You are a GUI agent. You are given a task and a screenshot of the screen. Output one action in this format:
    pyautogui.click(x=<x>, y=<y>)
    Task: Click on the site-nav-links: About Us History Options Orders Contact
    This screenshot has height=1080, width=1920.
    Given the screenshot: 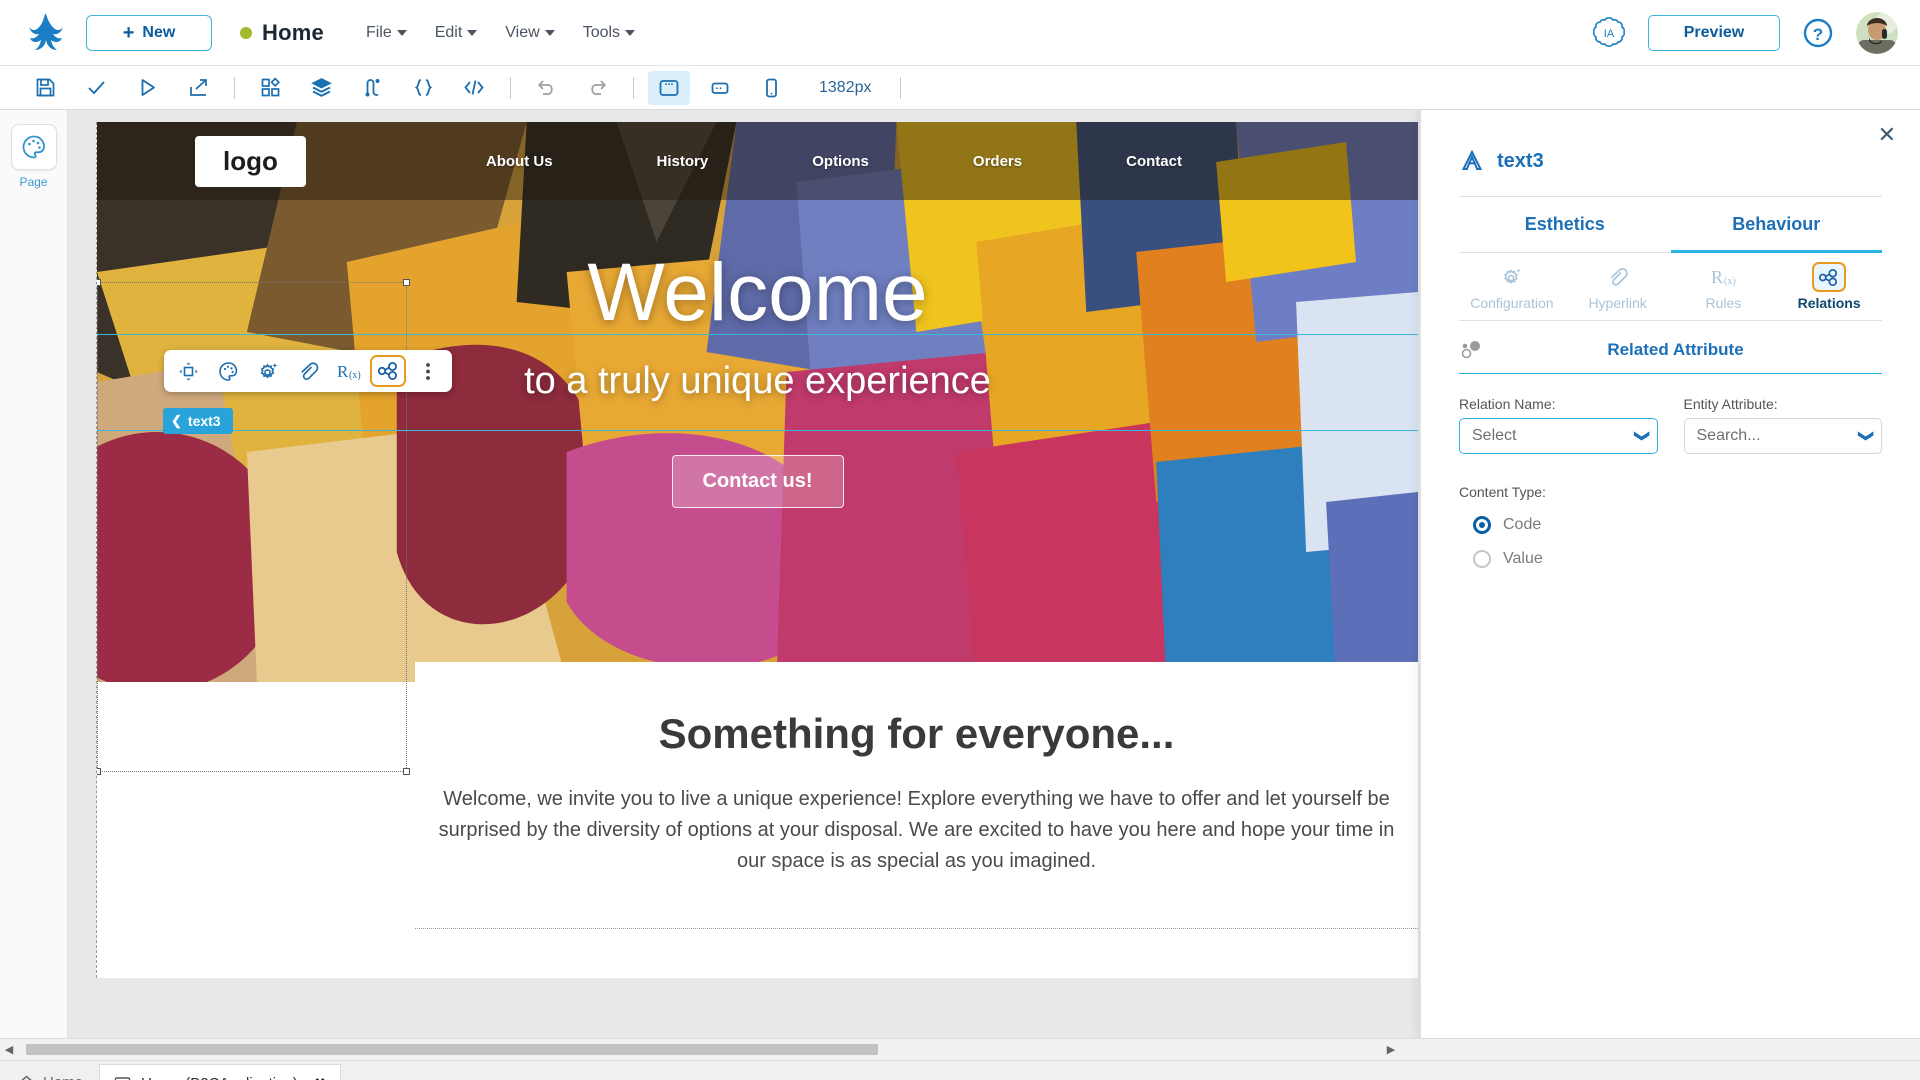 What is the action you would take?
    pyautogui.click(x=834, y=161)
    